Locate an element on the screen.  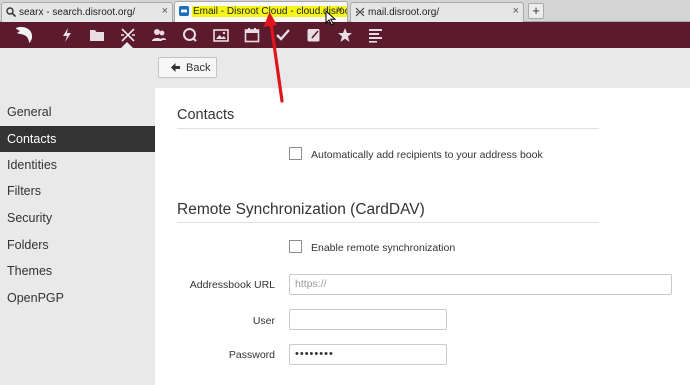
enable-remote-sync-label: Enable remote synchronization is located at coordinates (383, 248).